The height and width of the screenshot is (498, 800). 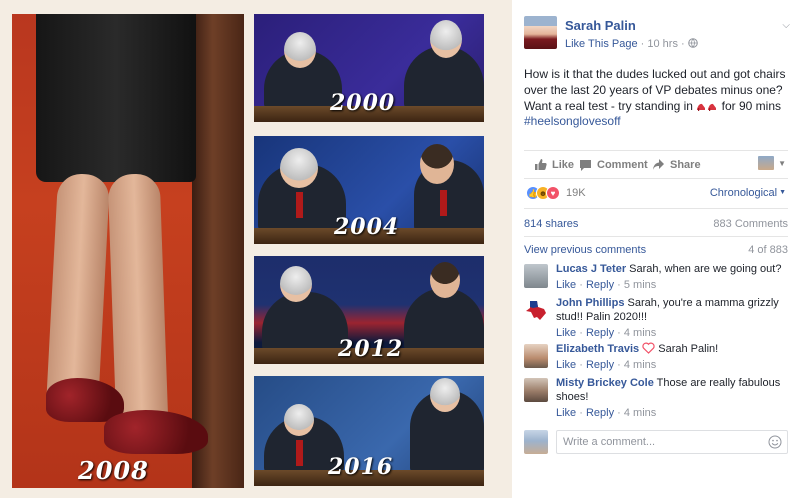 What do you see at coordinates (707, 107) in the screenshot?
I see `high-heel-shoes-icon` at bounding box center [707, 107].